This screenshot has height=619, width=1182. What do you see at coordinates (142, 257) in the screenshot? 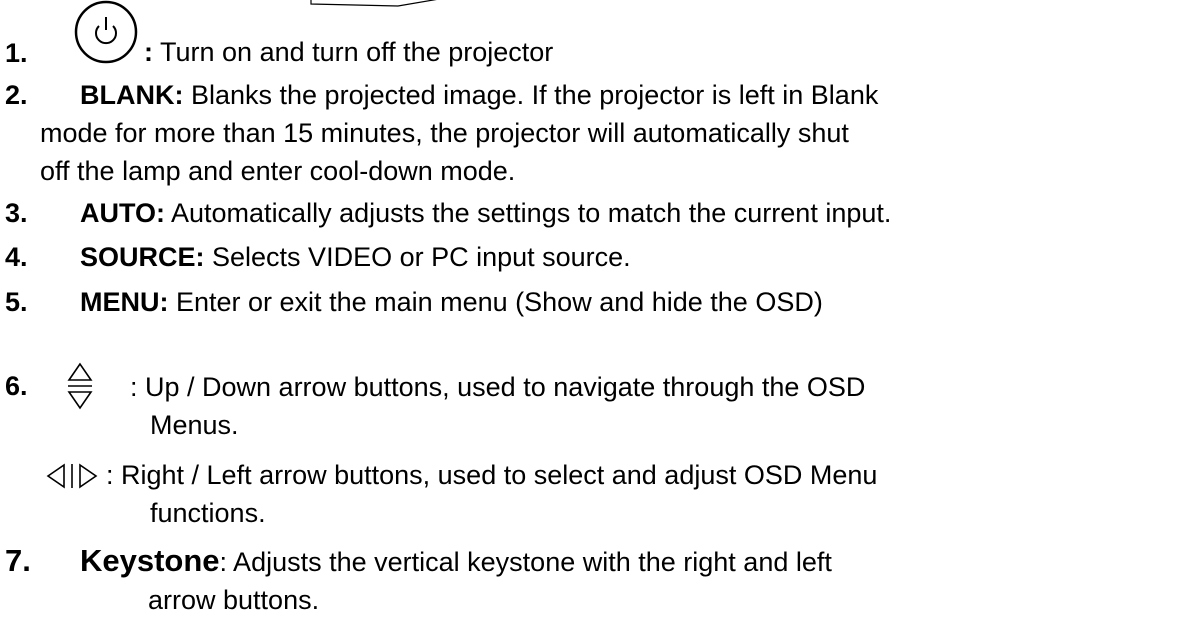
I see `item-4-term: SOURCE:` at bounding box center [142, 257].